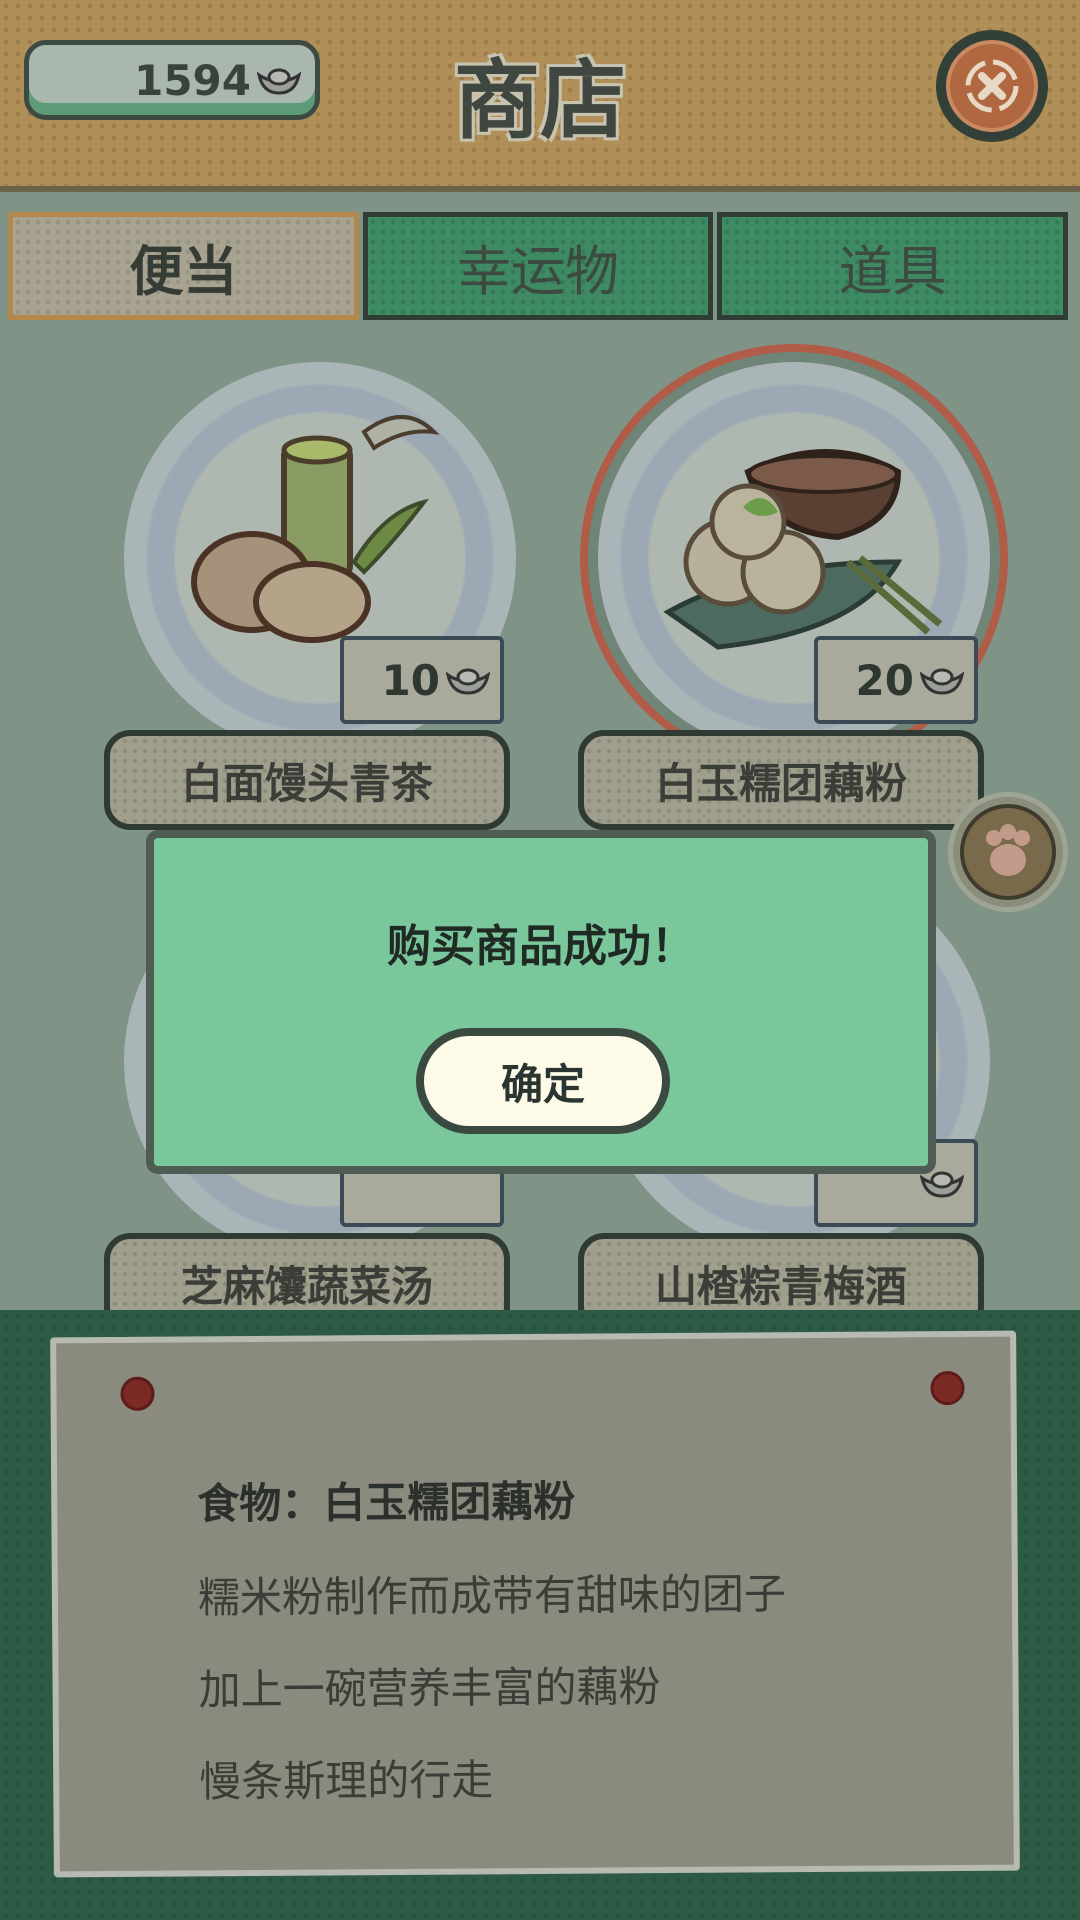 The image size is (1080, 1920). Describe the element at coordinates (492, 1596) in the screenshot. I see `description-line: 糯米粉制作而成带有甜味的团子` at that location.